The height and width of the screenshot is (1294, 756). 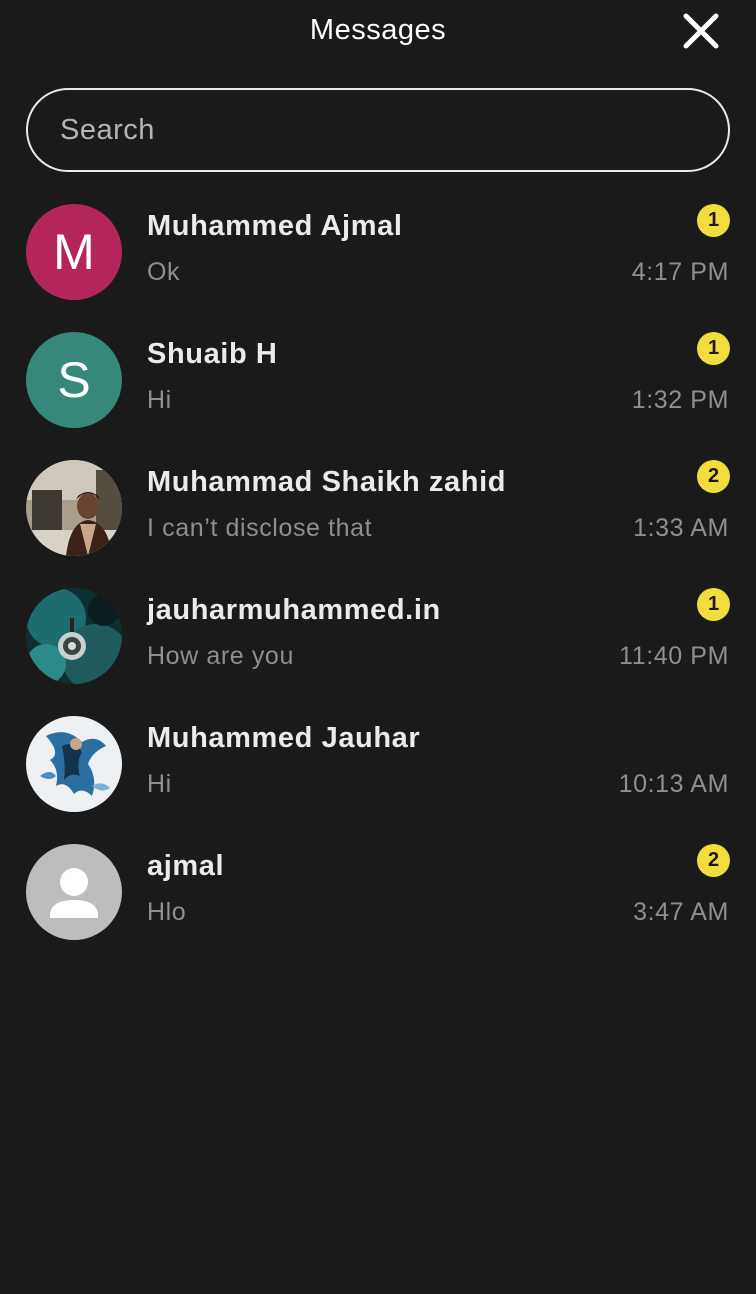 What do you see at coordinates (164, 272) in the screenshot?
I see `message-preview: Ok` at bounding box center [164, 272].